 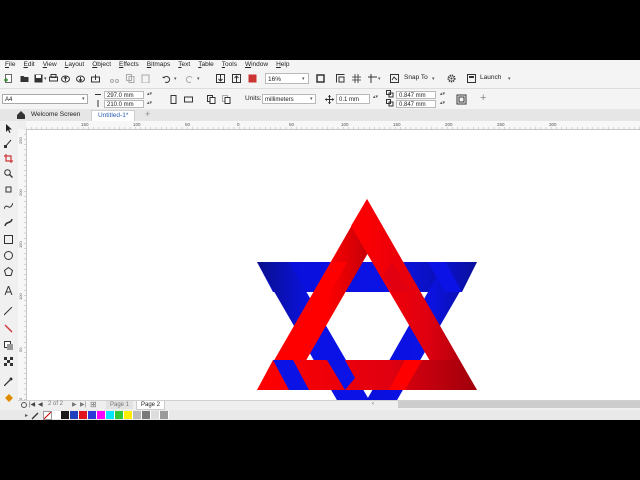 What do you see at coordinates (519, 404) in the screenshot?
I see `horizontal-scrollbar-thumb` at bounding box center [519, 404].